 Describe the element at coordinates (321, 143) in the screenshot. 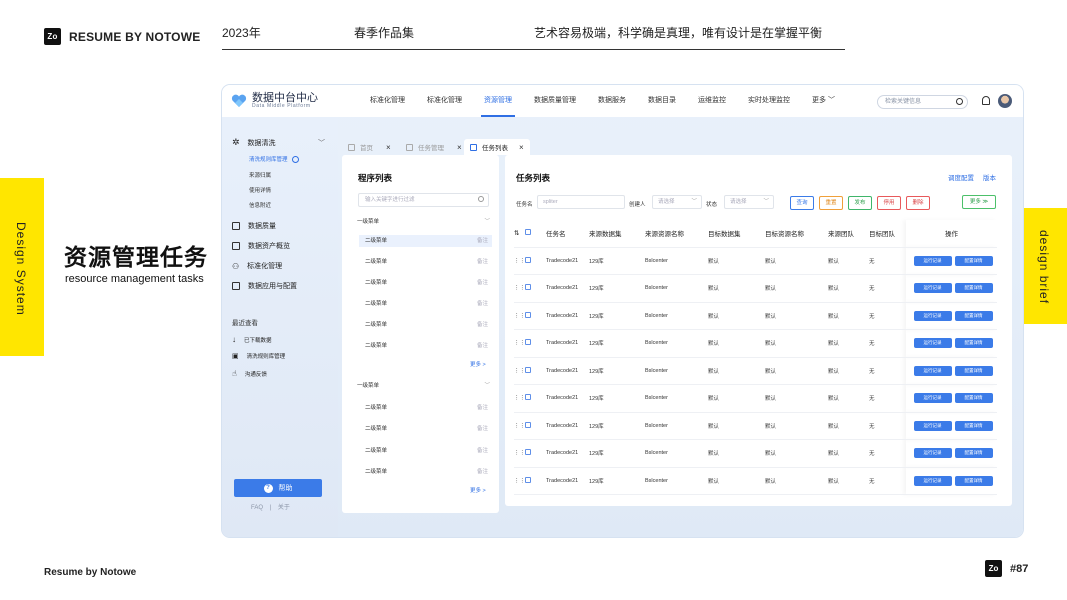

I see `chevron-up-icon: ﹀` at that location.